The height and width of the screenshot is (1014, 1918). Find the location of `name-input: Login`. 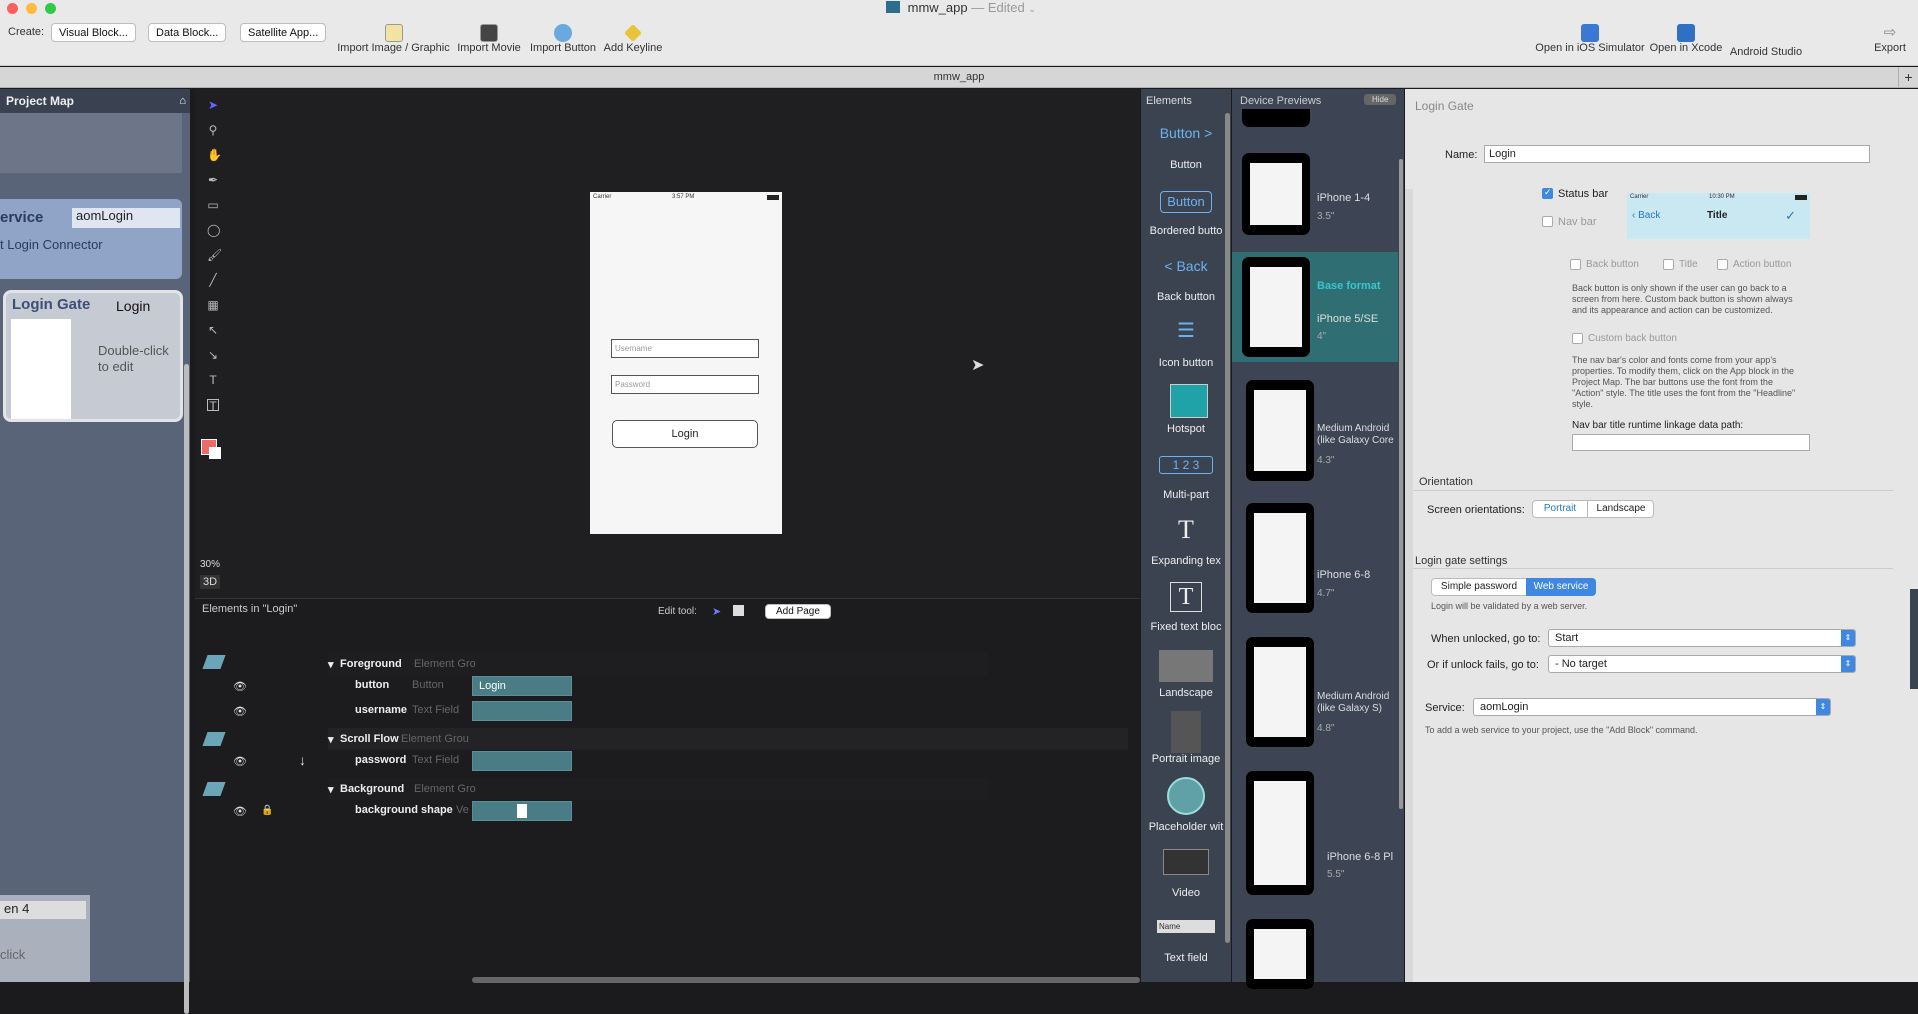

name-input: Login is located at coordinates (1677, 154).